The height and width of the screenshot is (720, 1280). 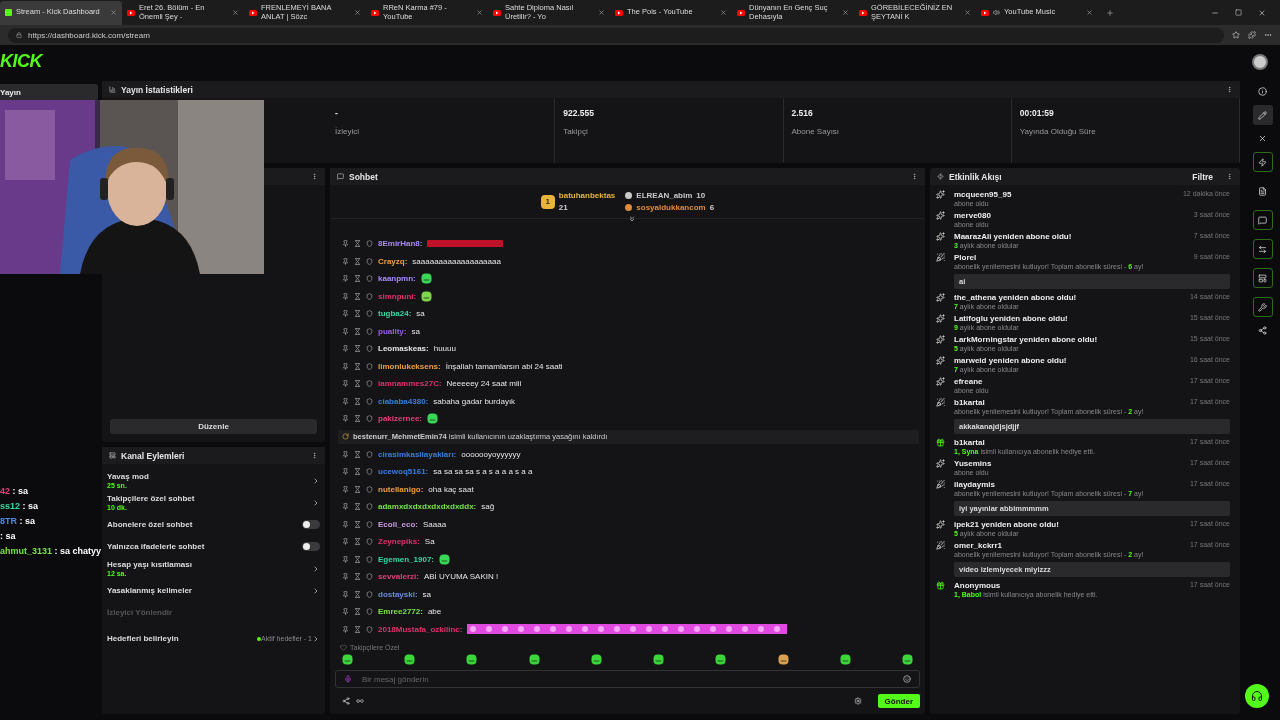 What do you see at coordinates (898, 701) in the screenshot?
I see `send-button: Gönder` at bounding box center [898, 701].